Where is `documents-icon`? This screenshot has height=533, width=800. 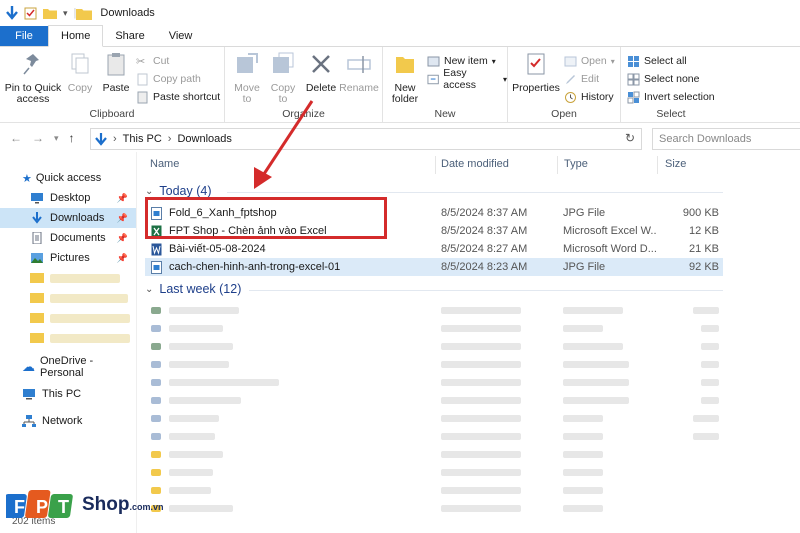 documents-icon is located at coordinates (37, 238).